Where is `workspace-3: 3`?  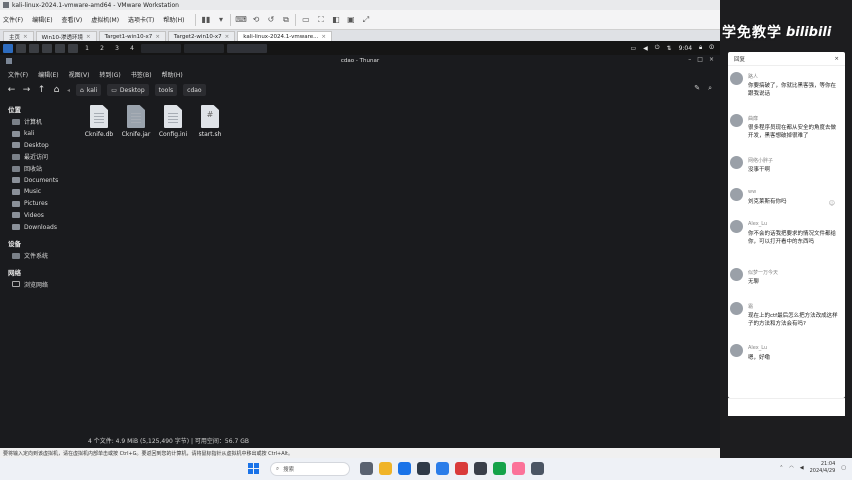
workspace-3: 3 is located at coordinates (117, 48).